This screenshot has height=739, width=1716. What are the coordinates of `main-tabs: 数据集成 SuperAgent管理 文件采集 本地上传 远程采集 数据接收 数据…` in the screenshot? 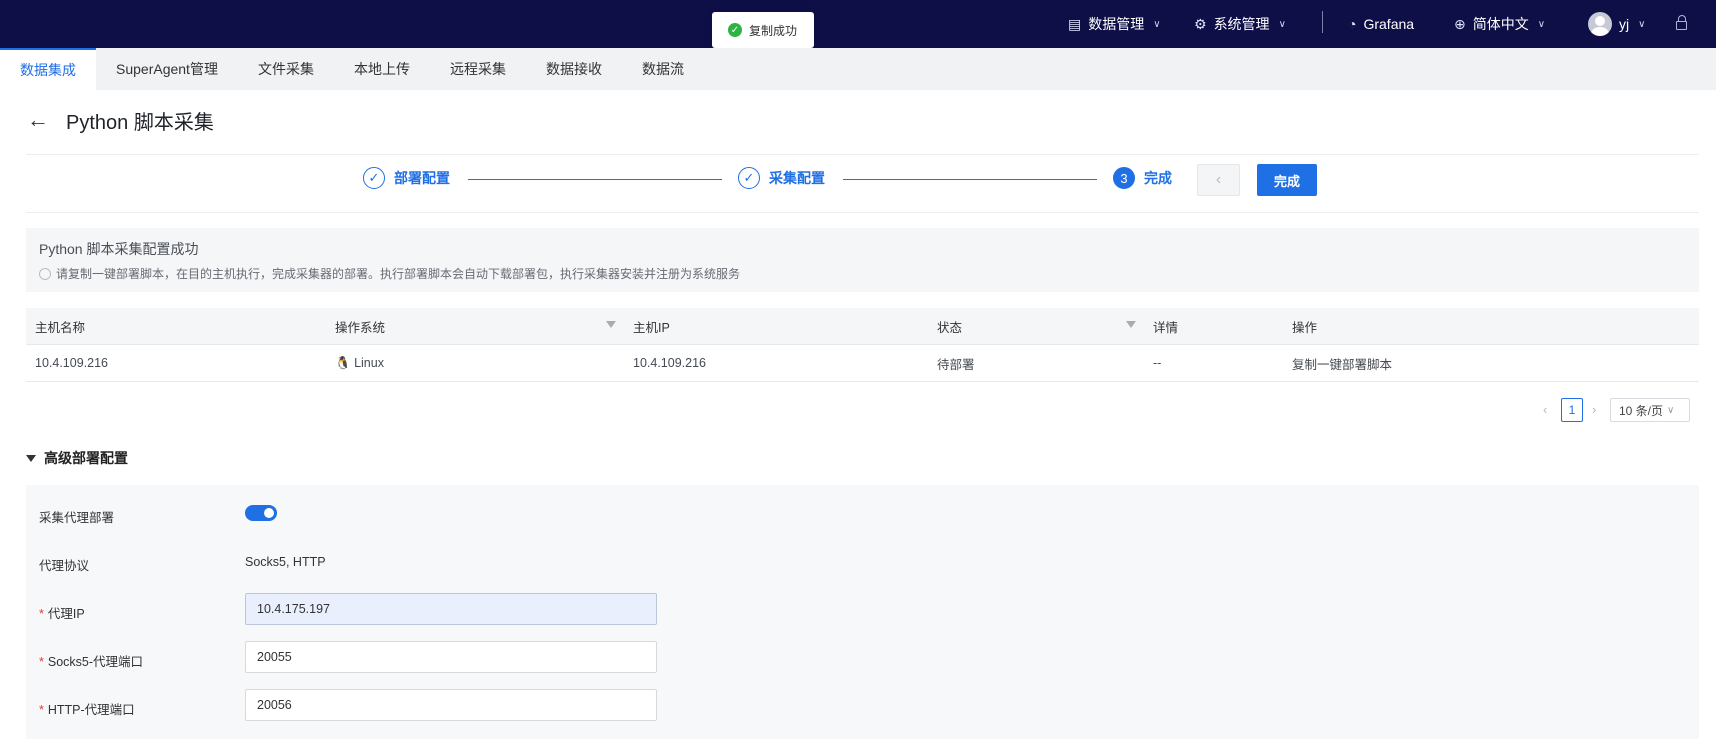 It's located at (858, 69).